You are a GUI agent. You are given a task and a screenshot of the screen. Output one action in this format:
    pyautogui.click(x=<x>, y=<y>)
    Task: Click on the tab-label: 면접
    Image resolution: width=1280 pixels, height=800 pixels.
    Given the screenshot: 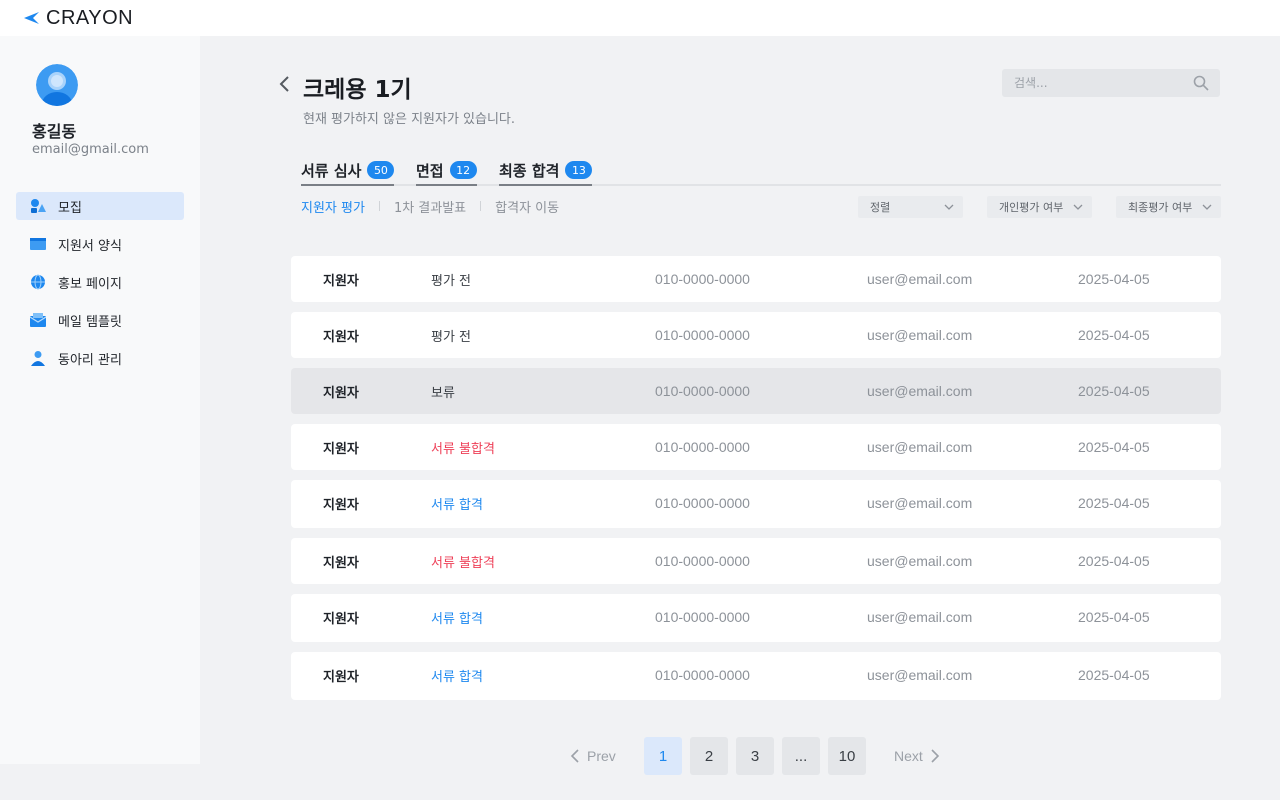 What is the action you would take?
    pyautogui.click(x=430, y=170)
    